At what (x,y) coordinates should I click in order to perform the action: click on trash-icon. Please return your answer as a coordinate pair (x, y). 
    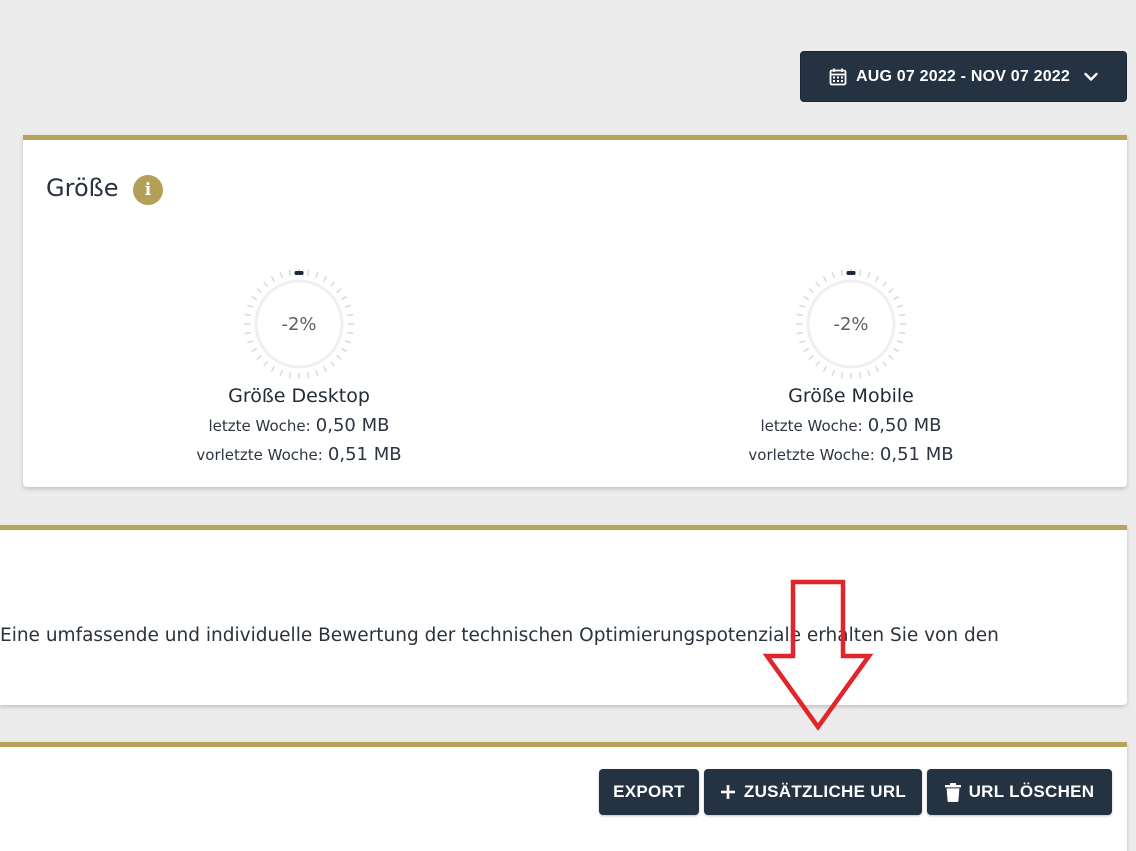
    Looking at the image, I should click on (952, 792).